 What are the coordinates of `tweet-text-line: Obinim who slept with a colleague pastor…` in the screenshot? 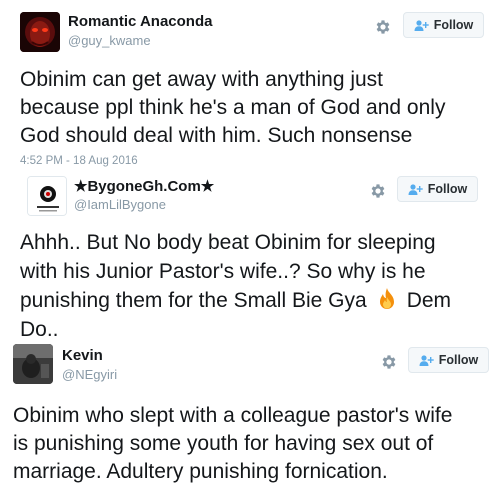 It's located at (233, 415).